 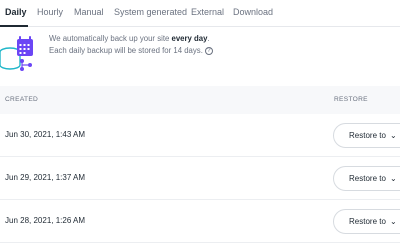 I want to click on tab-manual: Manual, so click(x=89, y=12).